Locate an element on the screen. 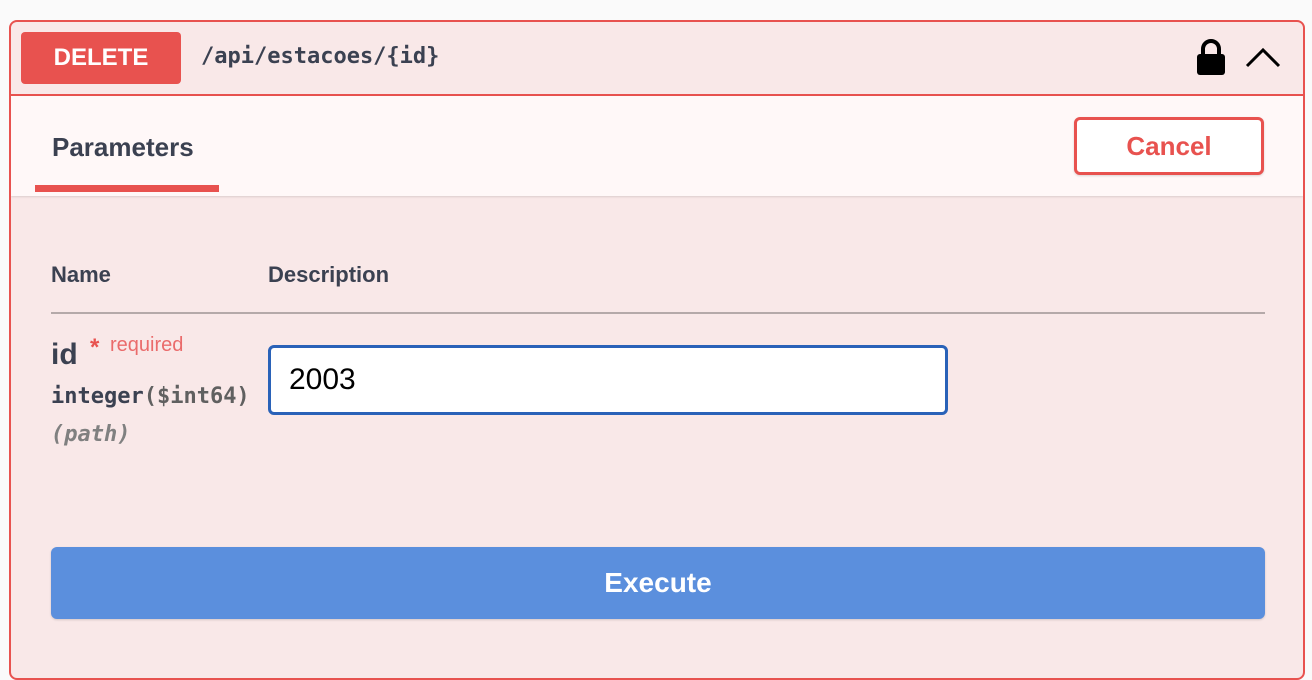 Image resolution: width=1312 pixels, height=680 pixels. tab-parameters: Parameters is located at coordinates (127, 145).